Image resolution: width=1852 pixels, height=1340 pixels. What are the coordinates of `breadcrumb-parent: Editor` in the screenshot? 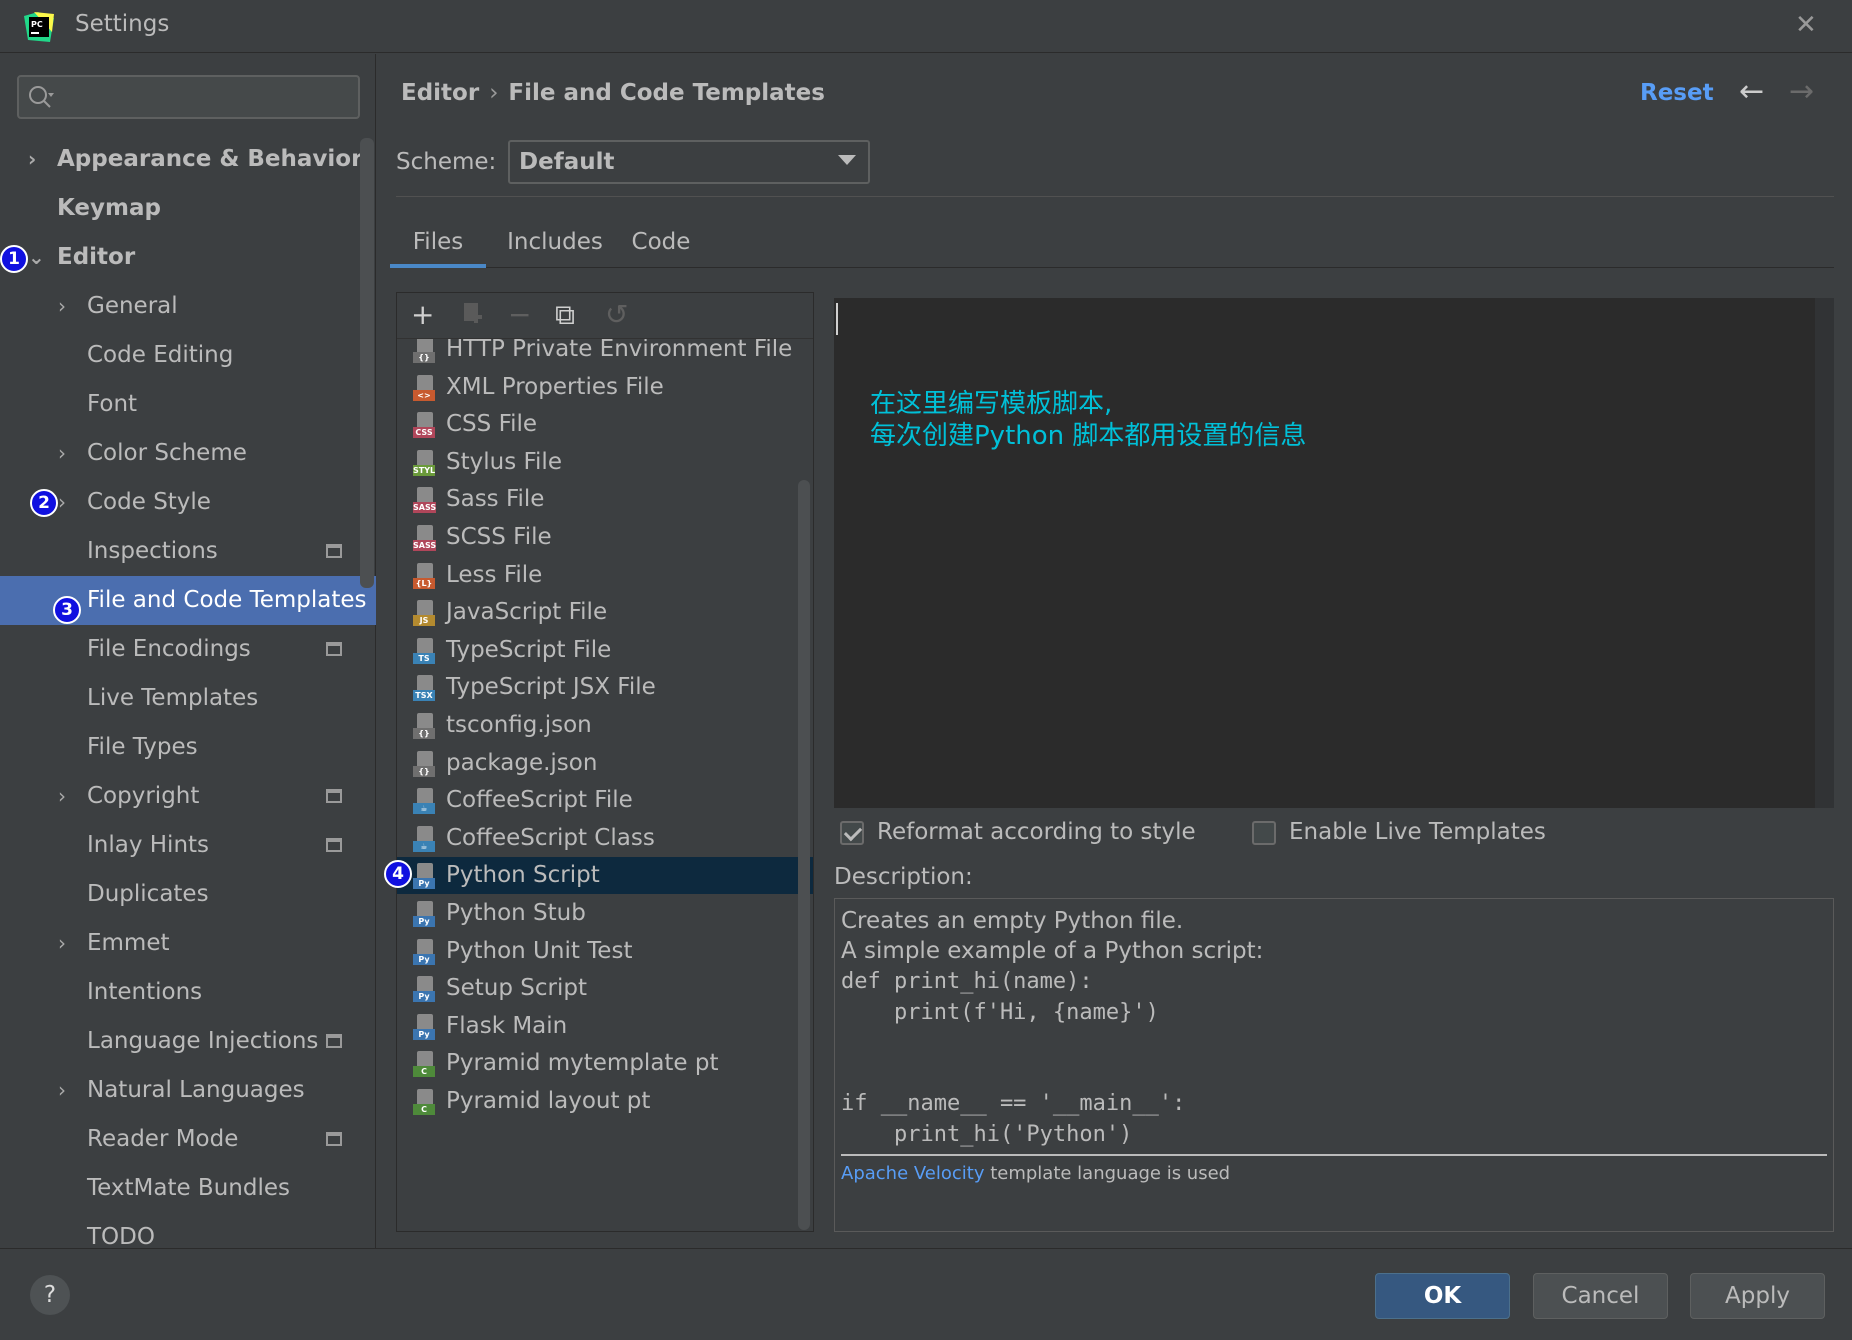 It's located at (440, 93).